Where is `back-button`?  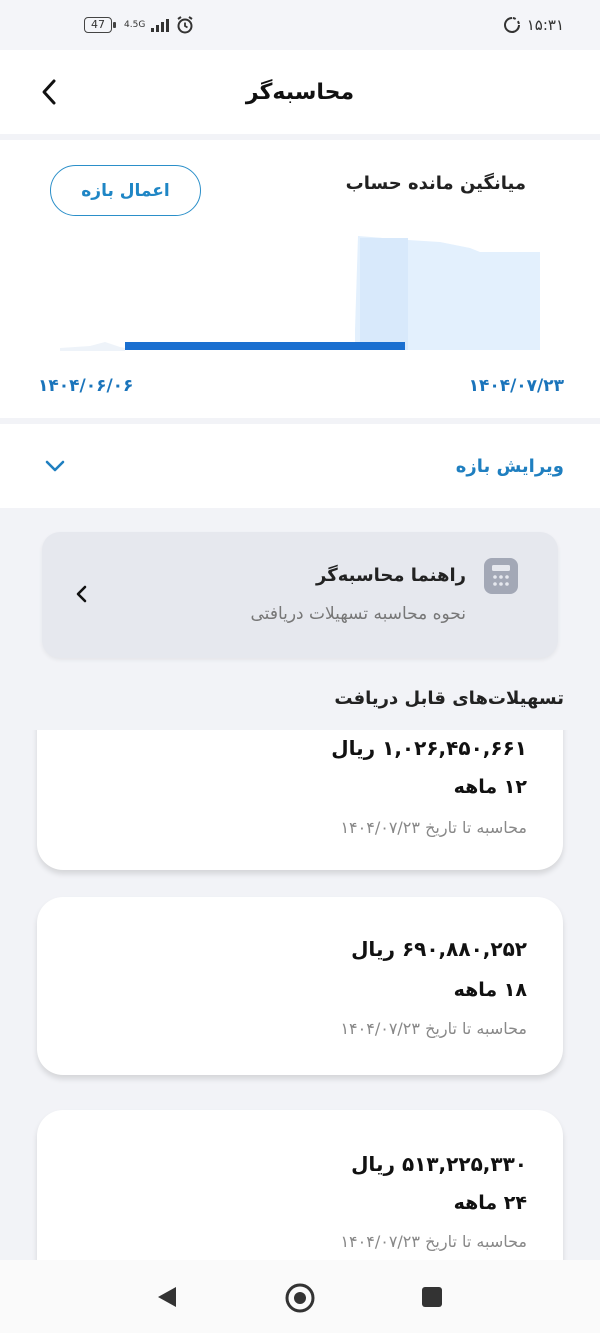
back-button is located at coordinates (49, 92).